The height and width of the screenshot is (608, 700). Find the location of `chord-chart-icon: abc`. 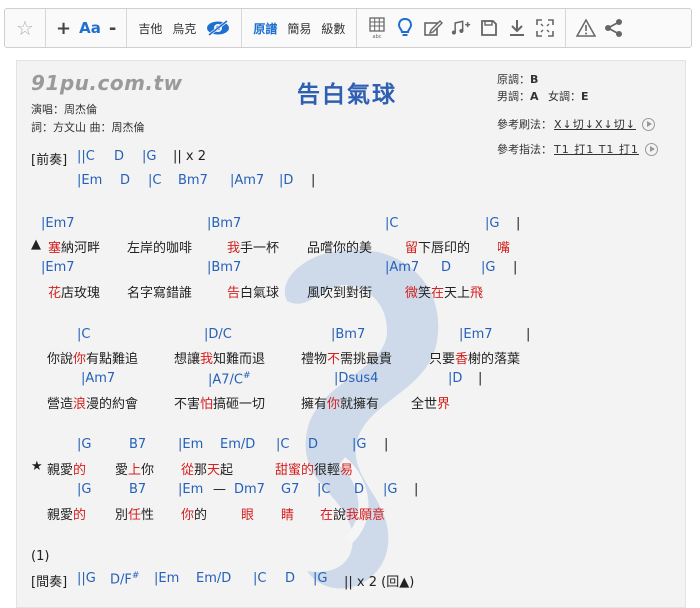

chord-chart-icon: abc is located at coordinates (377, 28).